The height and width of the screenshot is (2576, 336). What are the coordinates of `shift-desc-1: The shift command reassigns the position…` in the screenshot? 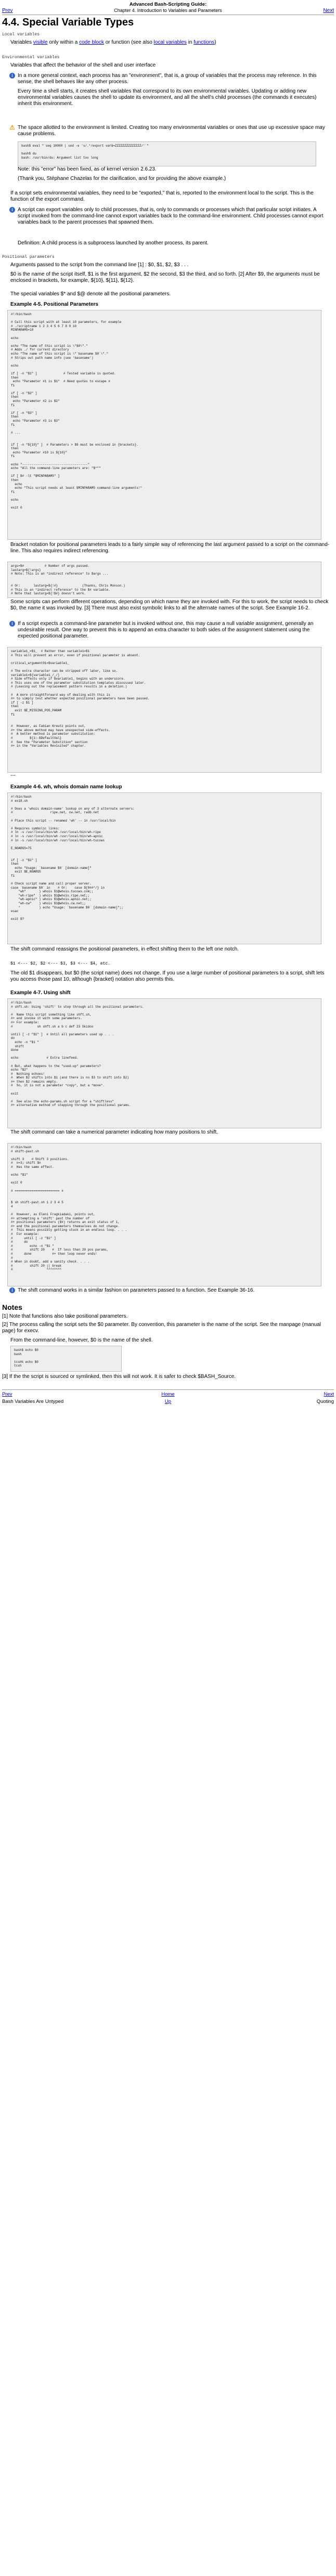 It's located at (125, 949).